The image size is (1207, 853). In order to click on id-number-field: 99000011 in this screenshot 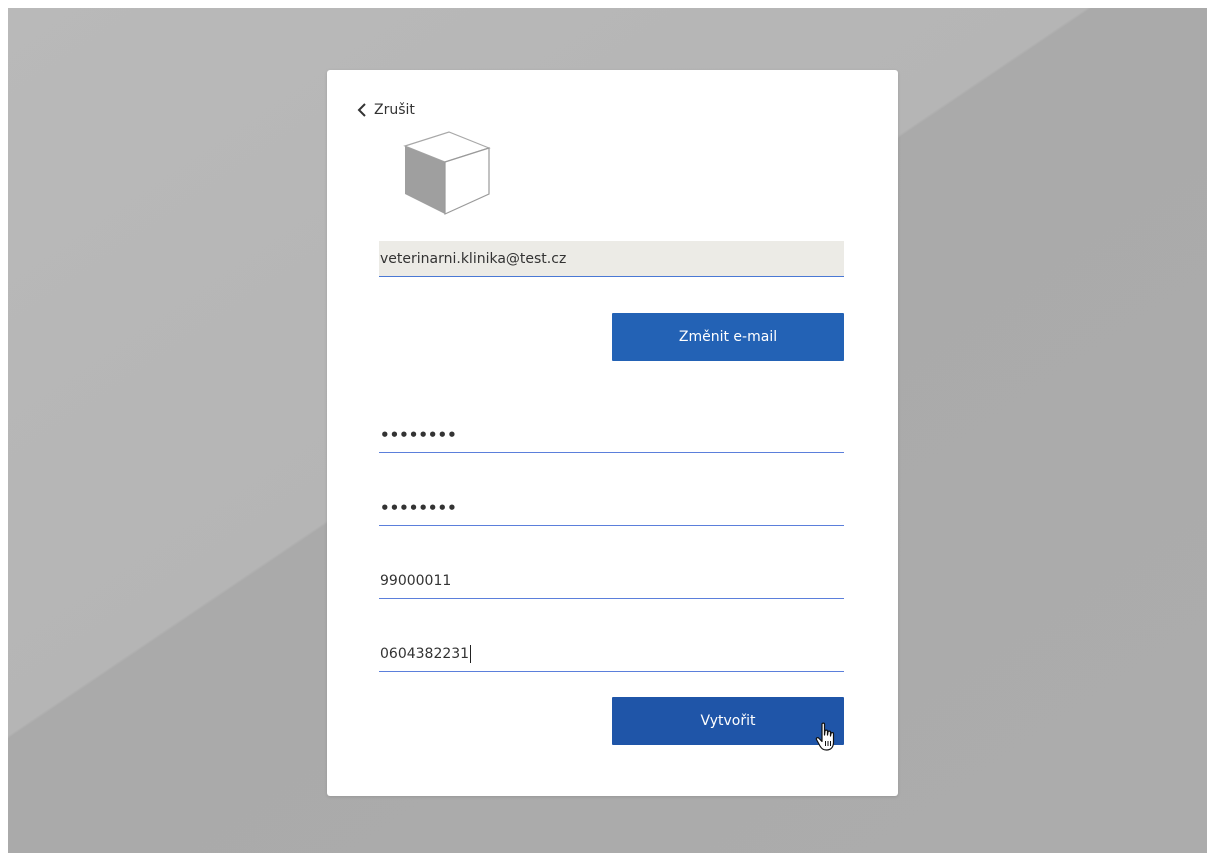, I will do `click(611, 581)`.